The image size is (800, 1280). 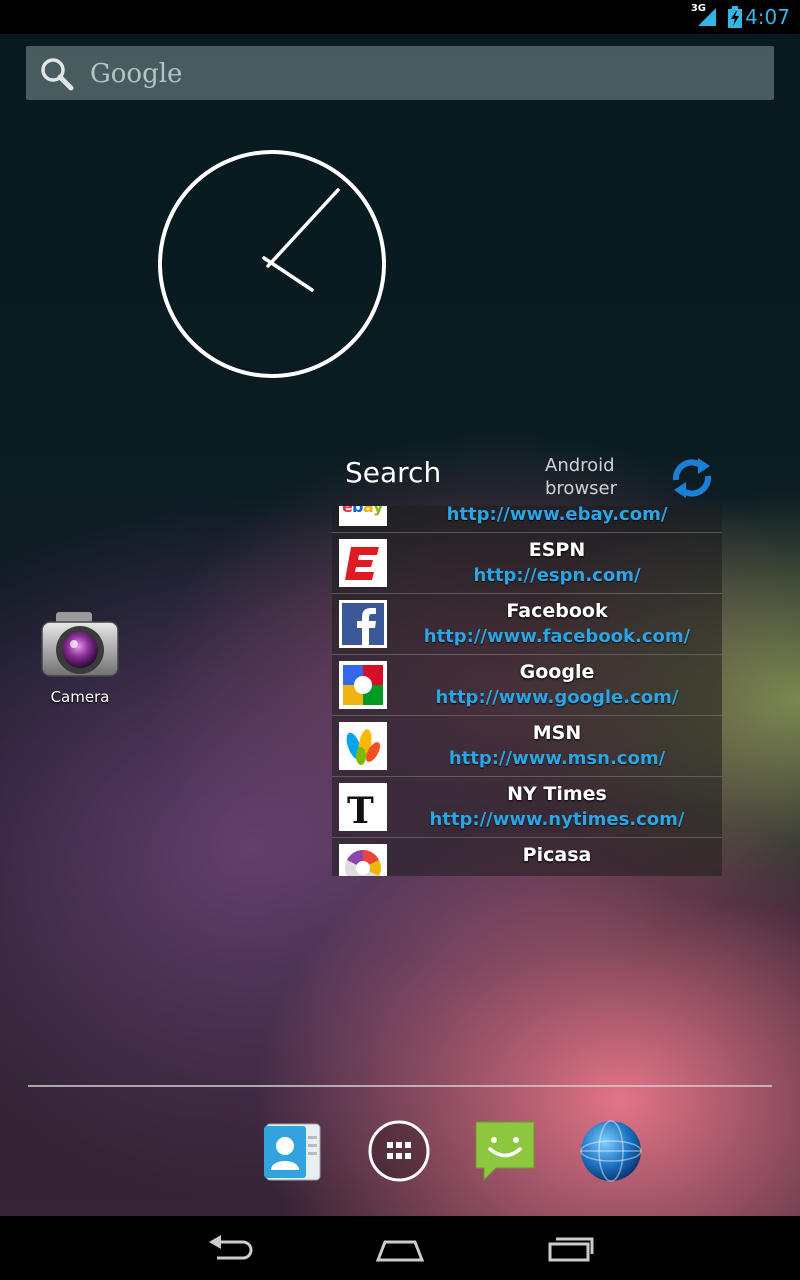 I want to click on status-clock: 4:07, so click(x=767, y=17).